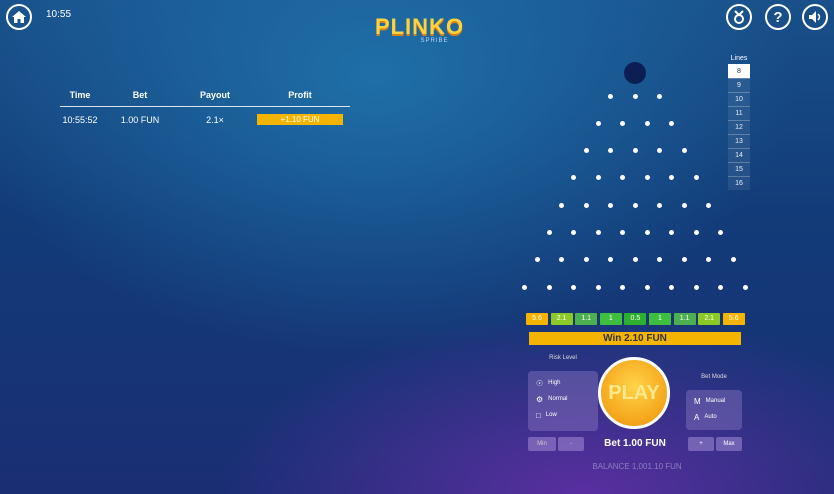 The image size is (834, 494). I want to click on mode-label-auto: Auto, so click(710, 417).